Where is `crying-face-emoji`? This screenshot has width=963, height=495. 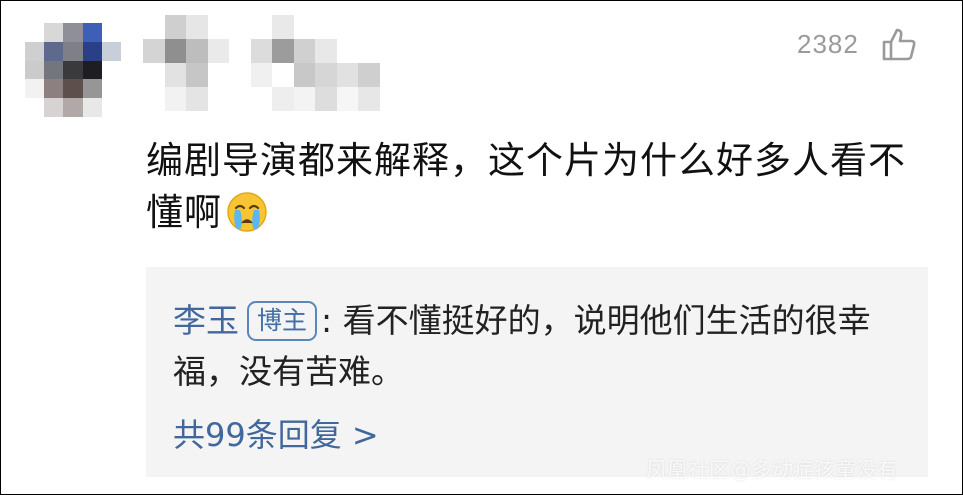 crying-face-emoji is located at coordinates (247, 212).